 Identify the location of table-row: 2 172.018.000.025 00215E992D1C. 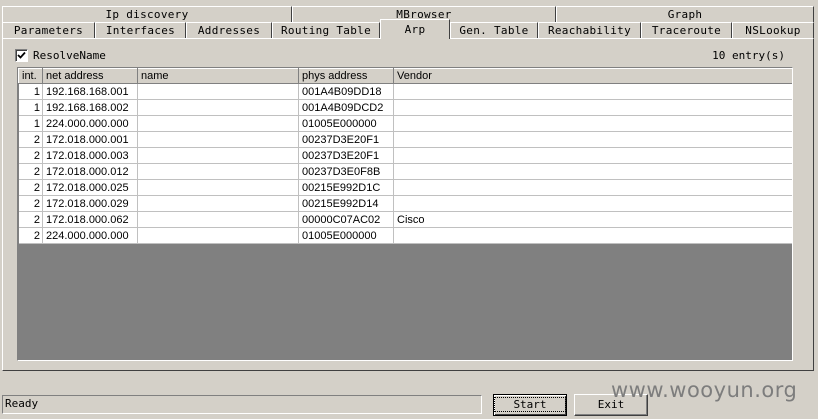
(405, 187).